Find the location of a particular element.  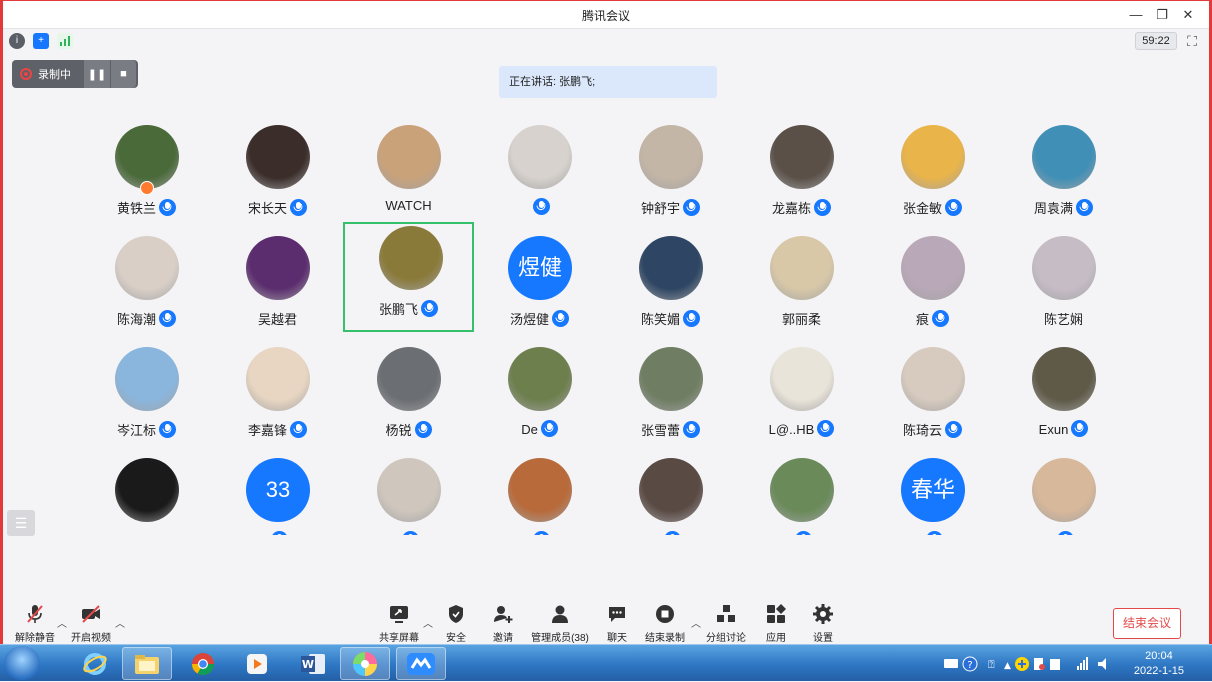

participant-tile: 周袁满 is located at coordinates (1063, 176).